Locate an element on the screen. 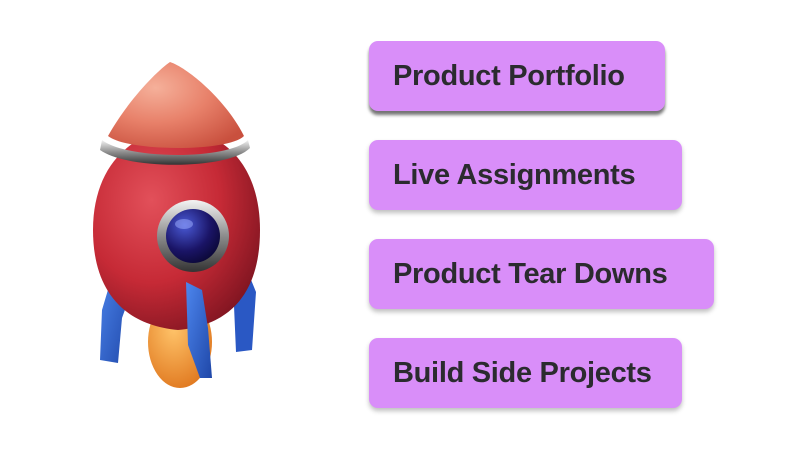  pill-product-tear-downs: Product Tear Downs is located at coordinates (541, 274).